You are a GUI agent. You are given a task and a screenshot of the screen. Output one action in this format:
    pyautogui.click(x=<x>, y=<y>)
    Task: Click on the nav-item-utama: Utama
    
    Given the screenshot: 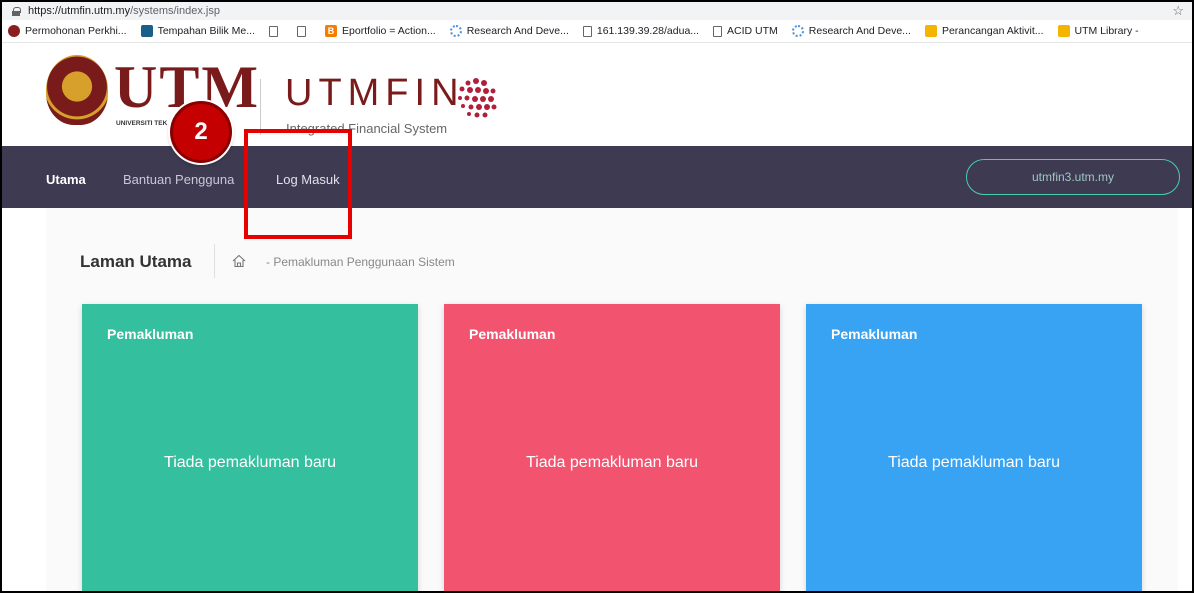 What is the action you would take?
    pyautogui.click(x=66, y=179)
    